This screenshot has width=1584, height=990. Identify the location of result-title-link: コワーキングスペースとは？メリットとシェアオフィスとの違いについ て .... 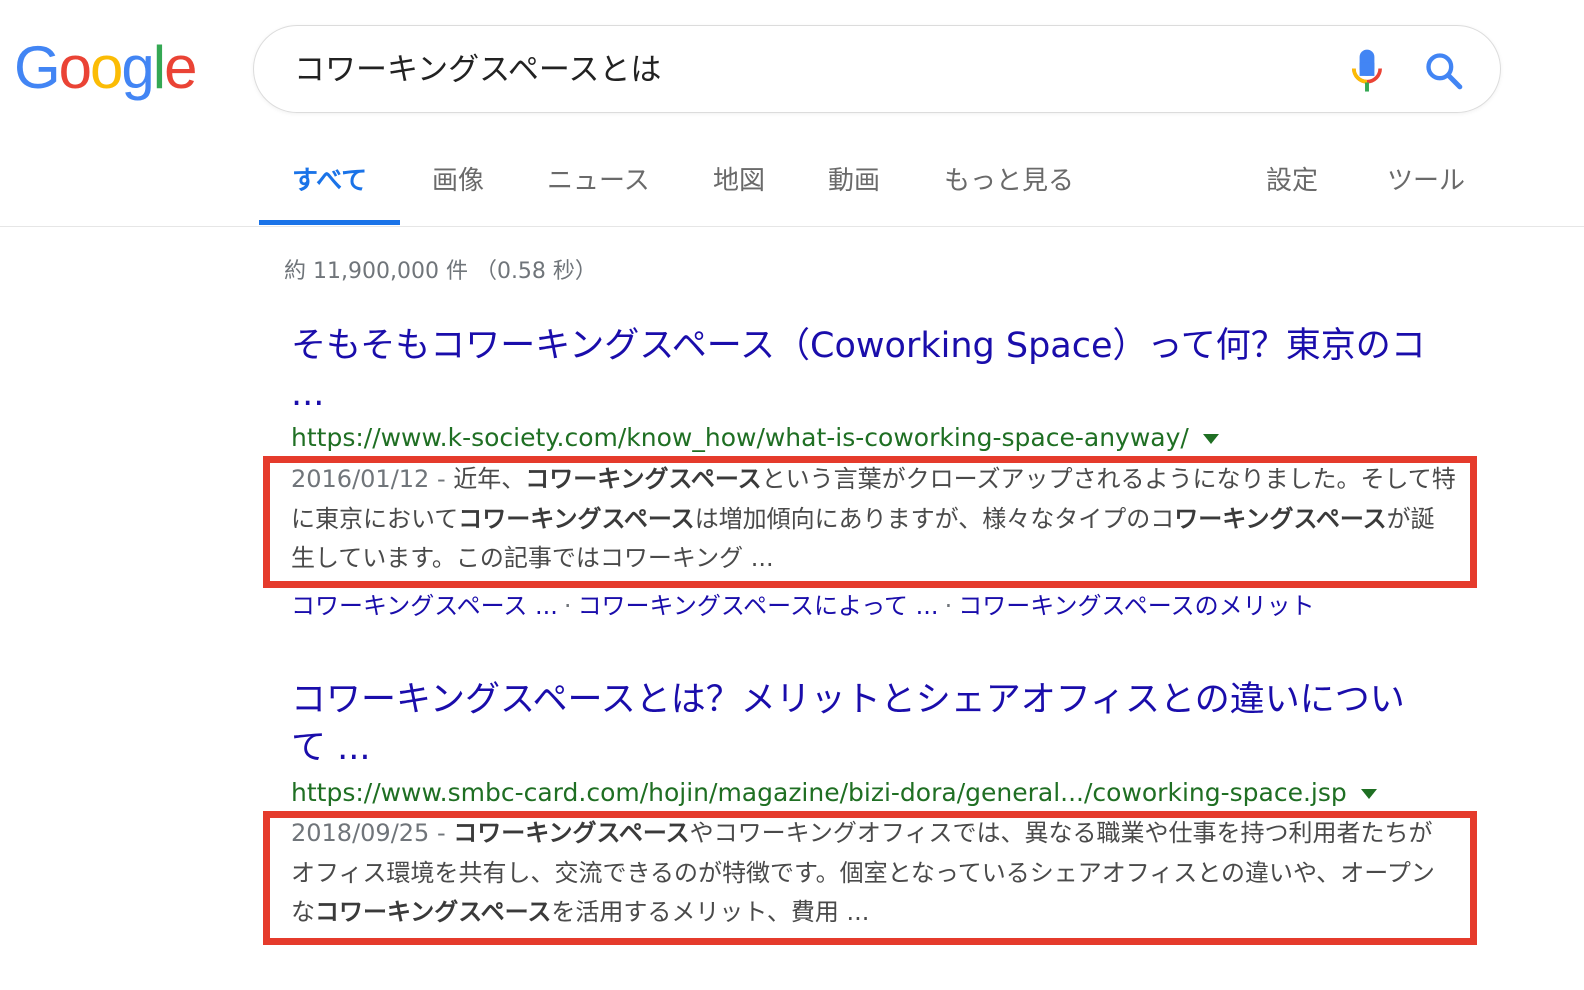
(866, 724).